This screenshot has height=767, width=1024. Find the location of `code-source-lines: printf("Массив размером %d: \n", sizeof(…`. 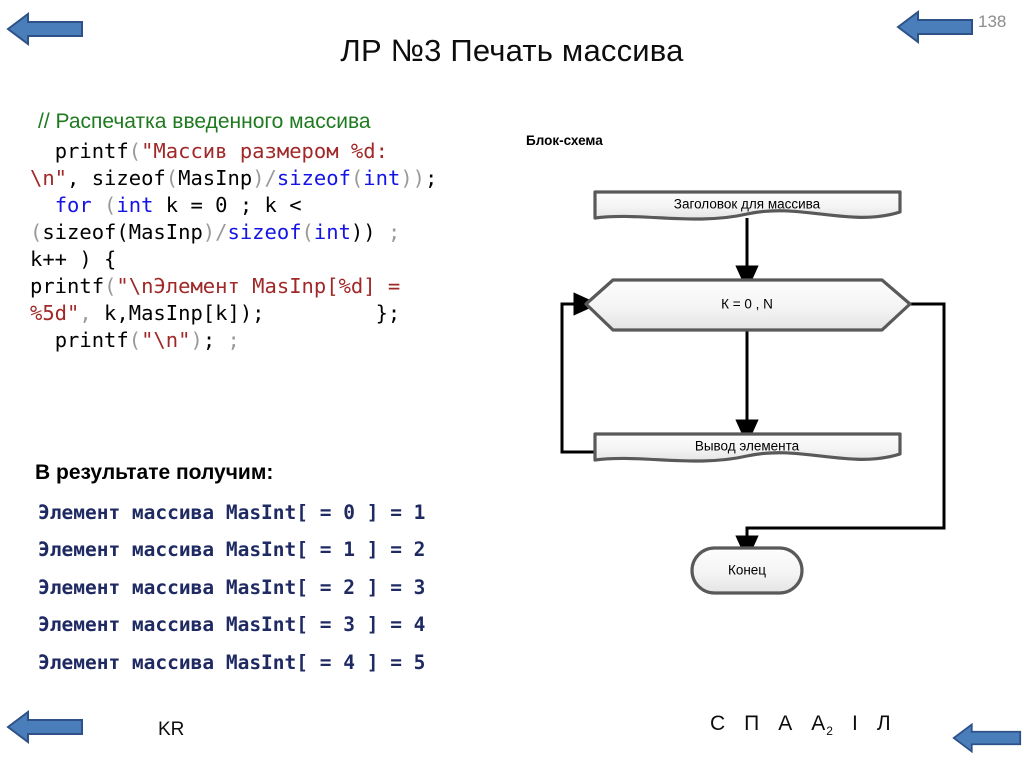

code-source-lines: printf("Массив размером %d: \n", sizeof(… is located at coordinates (295, 246).